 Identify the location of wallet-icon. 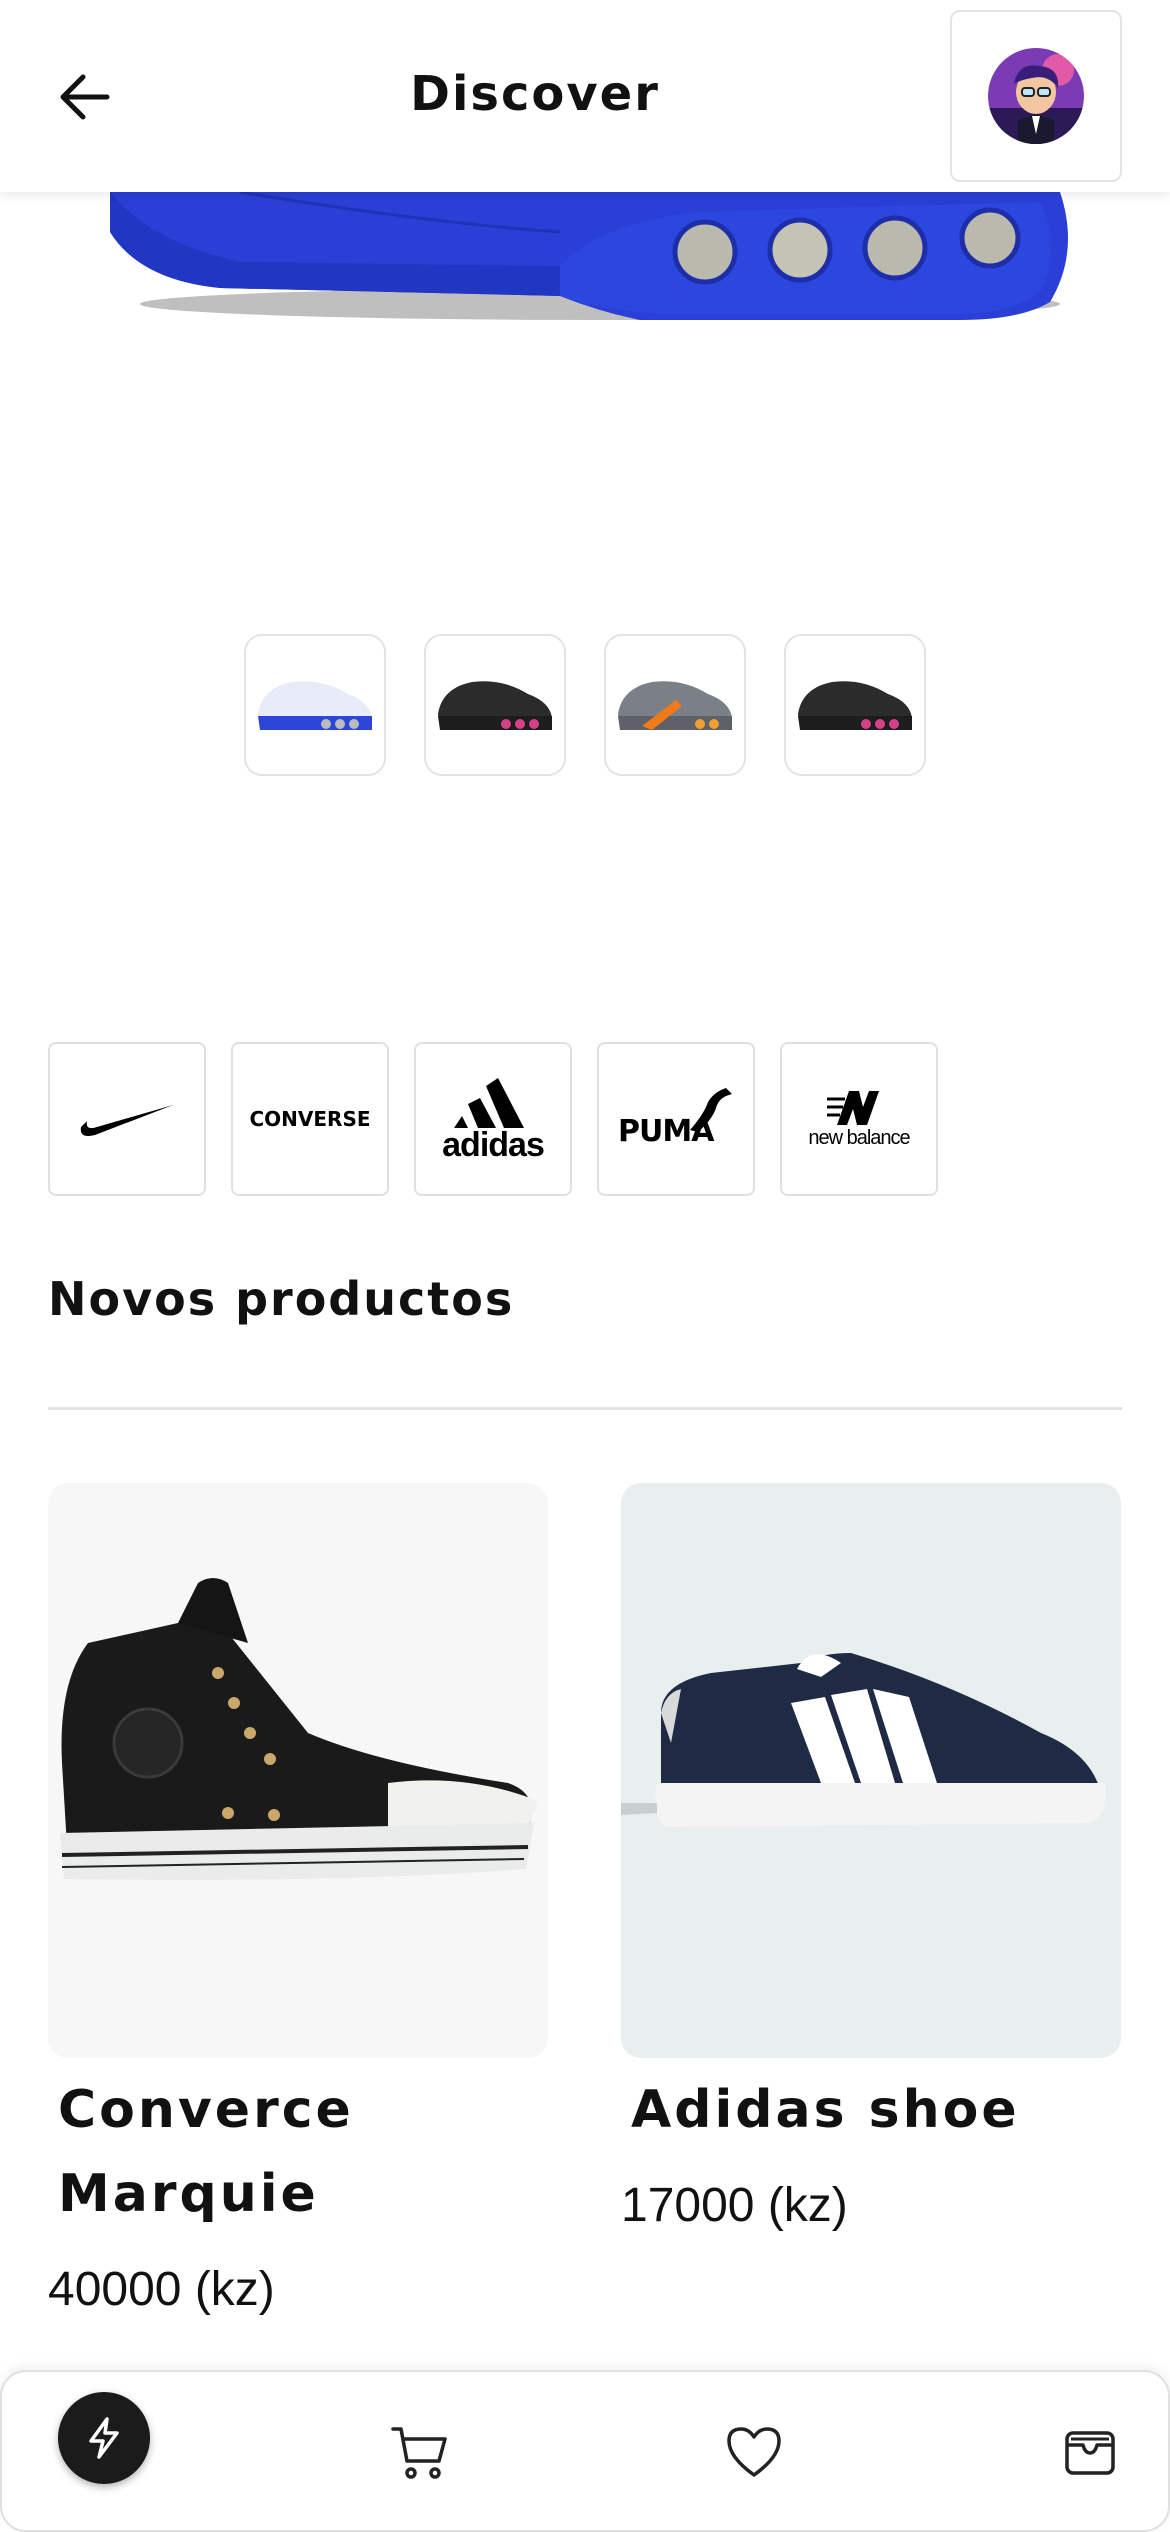
(1090, 2453).